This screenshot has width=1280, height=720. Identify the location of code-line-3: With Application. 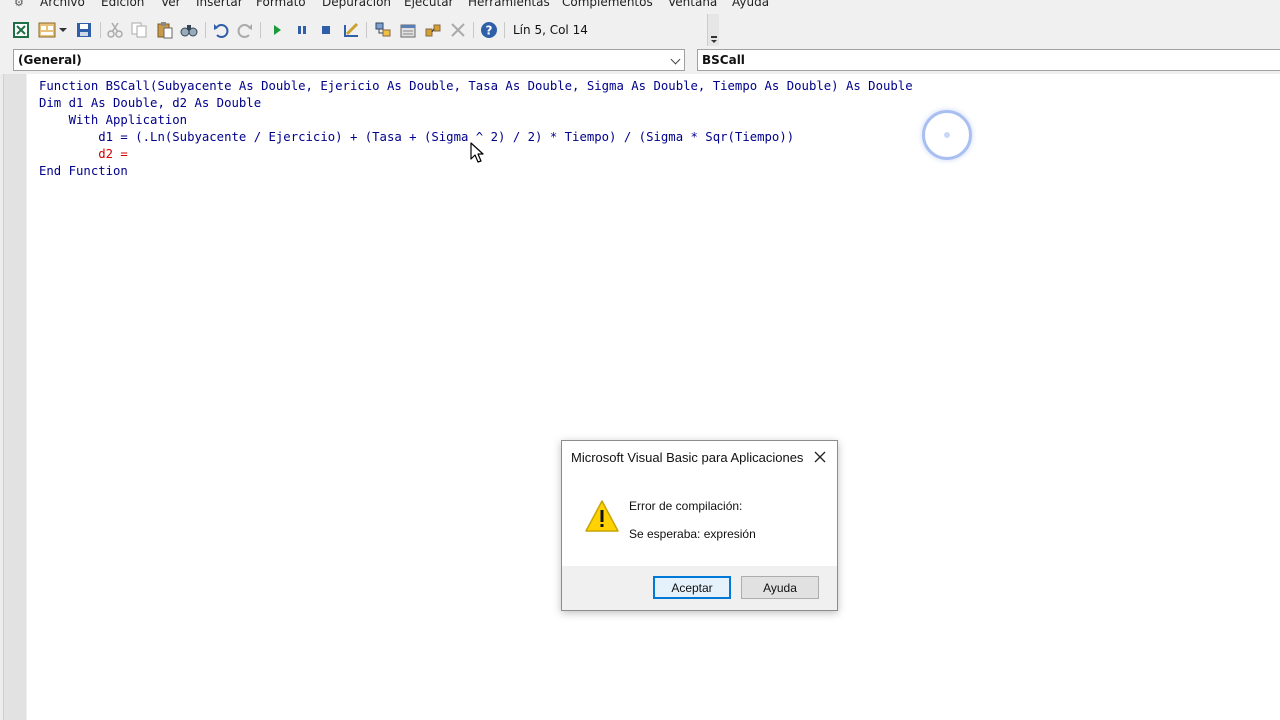
(113, 120).